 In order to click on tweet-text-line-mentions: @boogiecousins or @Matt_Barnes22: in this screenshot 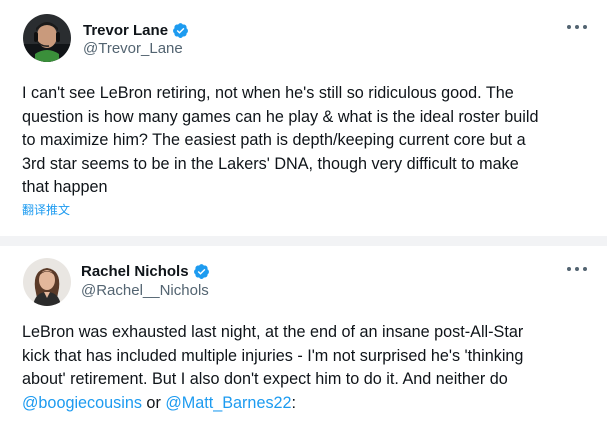, I will do `click(307, 404)`.